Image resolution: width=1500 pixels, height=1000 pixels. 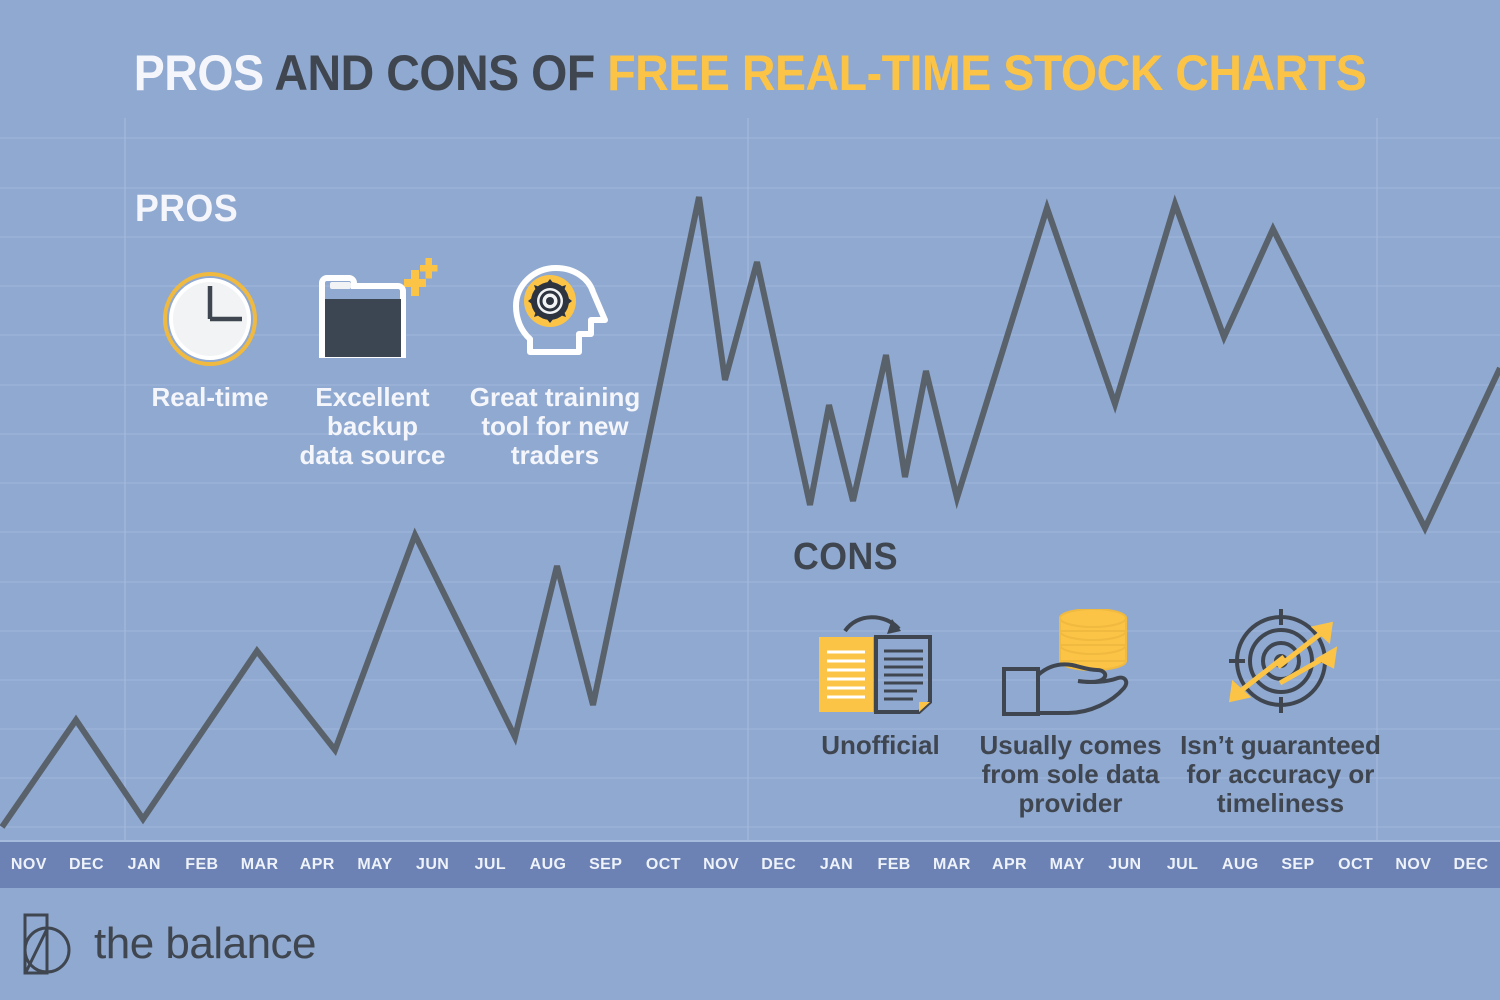 What do you see at coordinates (875, 664) in the screenshot?
I see `document-copy-icon` at bounding box center [875, 664].